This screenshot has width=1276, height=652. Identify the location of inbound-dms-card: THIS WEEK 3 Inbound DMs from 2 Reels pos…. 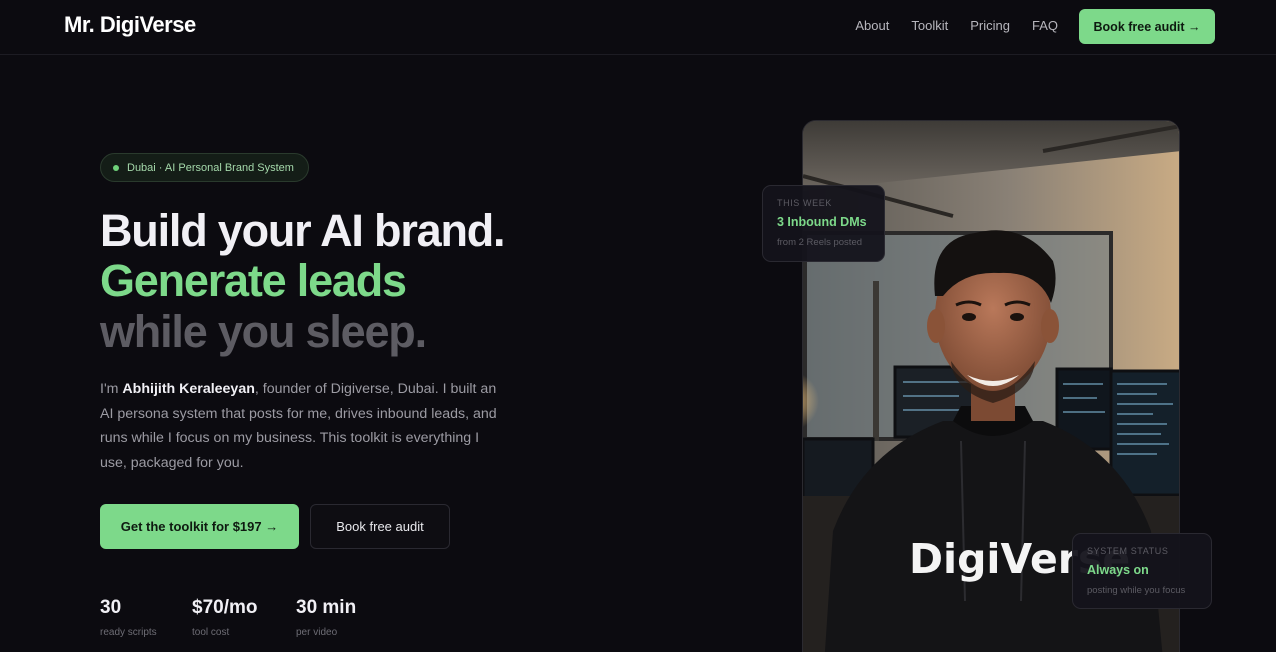
(823, 223).